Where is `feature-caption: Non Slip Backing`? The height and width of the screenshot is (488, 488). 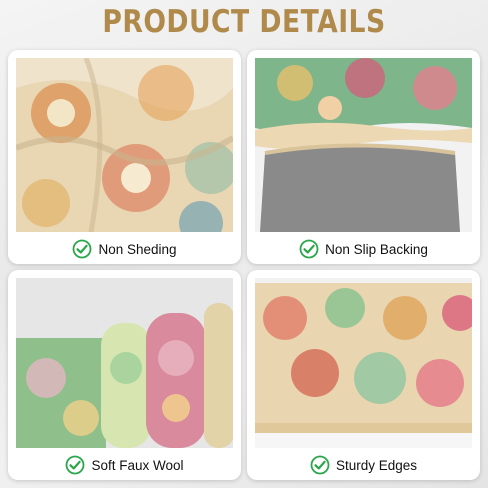 feature-caption: Non Slip Backing is located at coordinates (363, 249).